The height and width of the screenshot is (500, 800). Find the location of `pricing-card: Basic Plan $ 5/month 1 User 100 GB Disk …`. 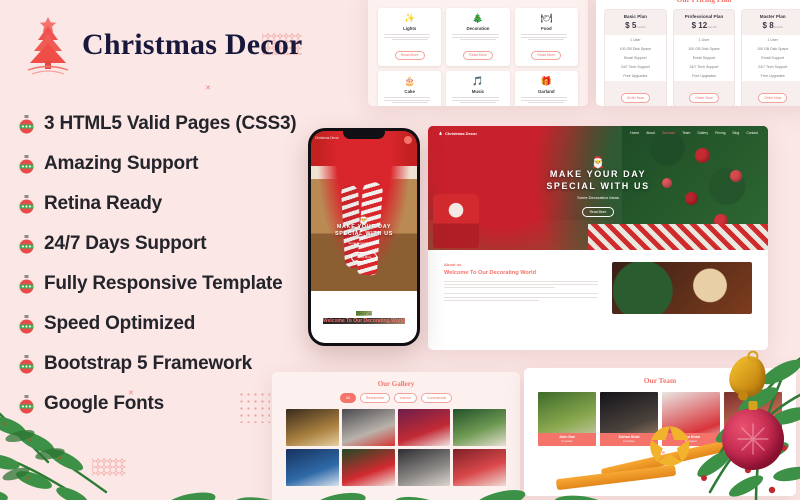

pricing-card: Basic Plan $ 5/month 1 User 100 GB Disk … is located at coordinates (635, 57).